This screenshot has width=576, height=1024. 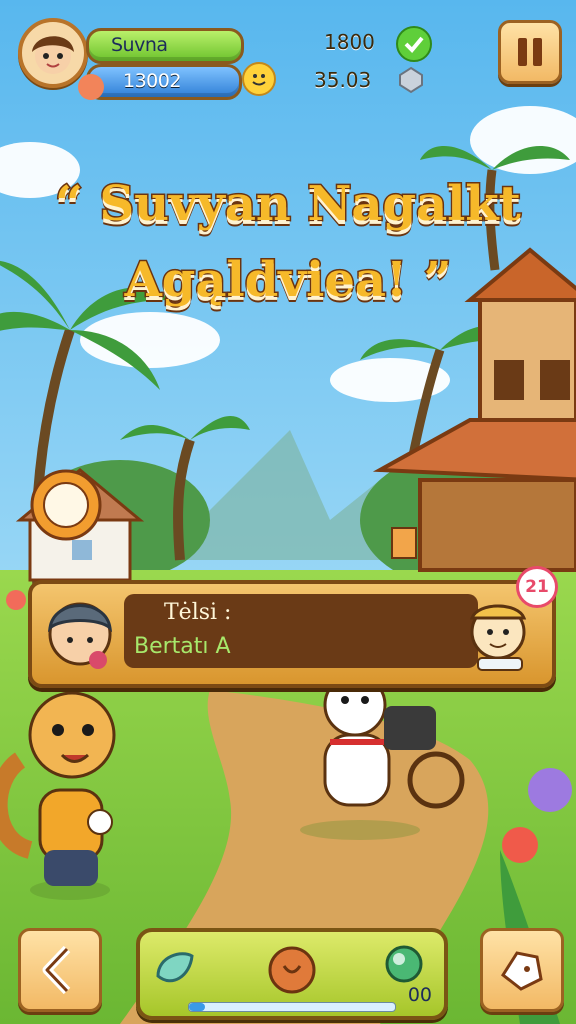 I want to click on progress-bar, so click(x=292, y=1007).